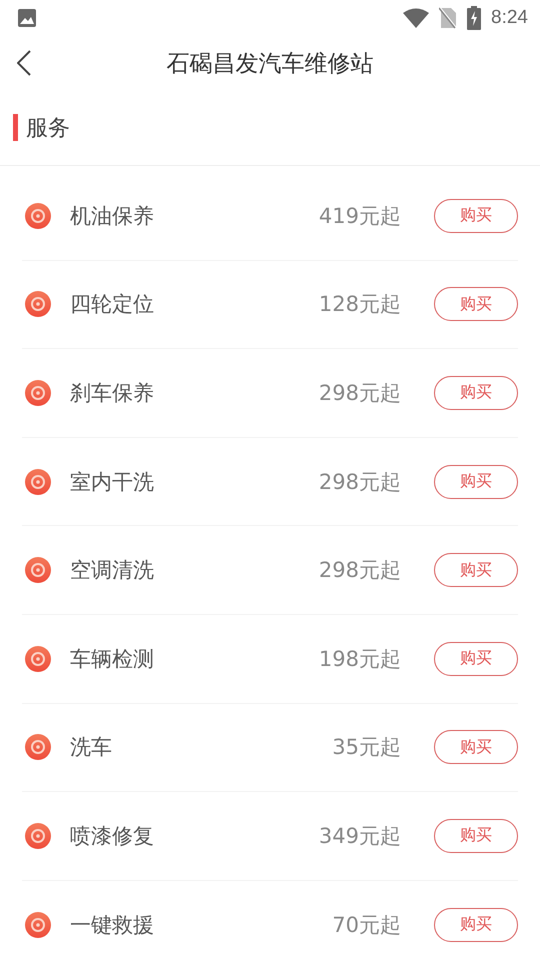 The image size is (540, 960). What do you see at coordinates (112, 393) in the screenshot?
I see `service-name: 刹车保养` at bounding box center [112, 393].